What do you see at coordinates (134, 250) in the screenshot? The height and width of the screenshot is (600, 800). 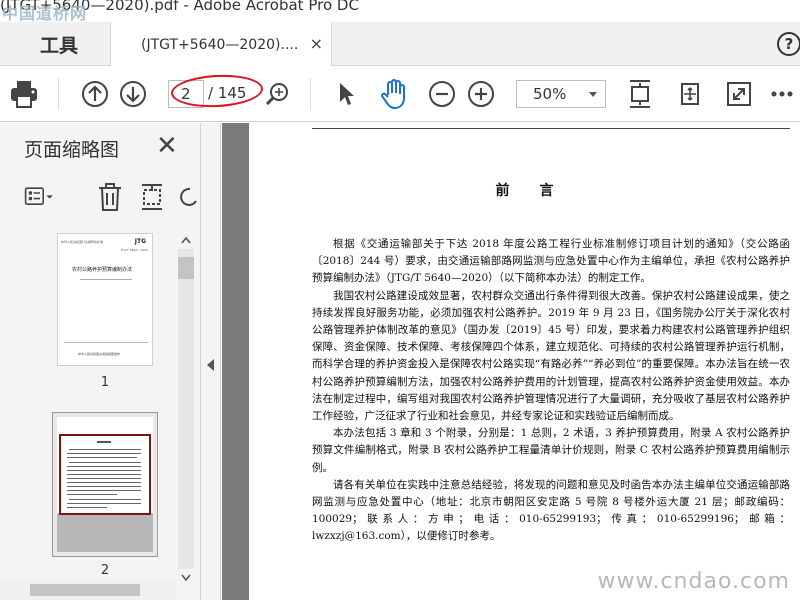 I see `thumb-std-number: JTG/T 5640—2020` at bounding box center [134, 250].